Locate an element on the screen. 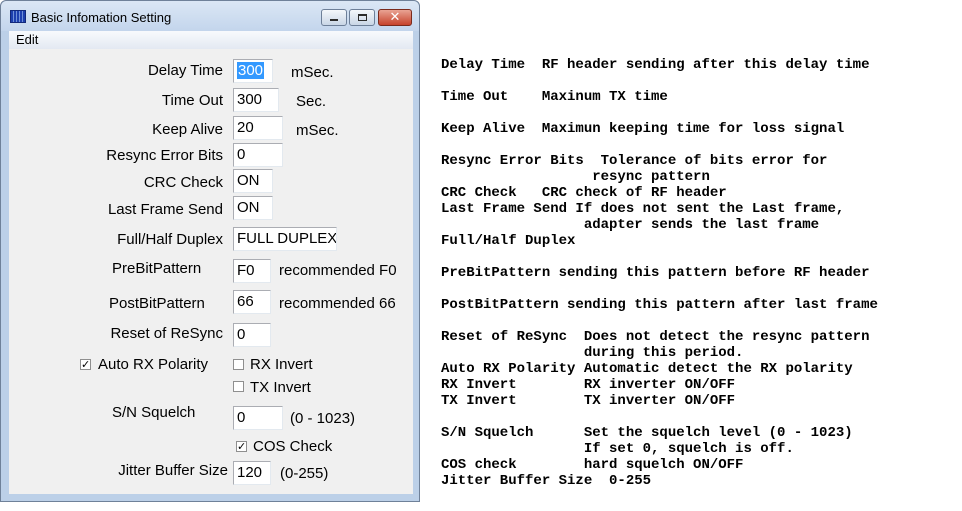  delay-time-input: 300 is located at coordinates (253, 71).